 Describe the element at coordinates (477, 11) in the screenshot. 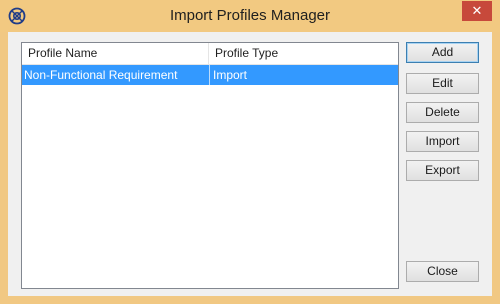

I see `window-close-button: ✕` at that location.